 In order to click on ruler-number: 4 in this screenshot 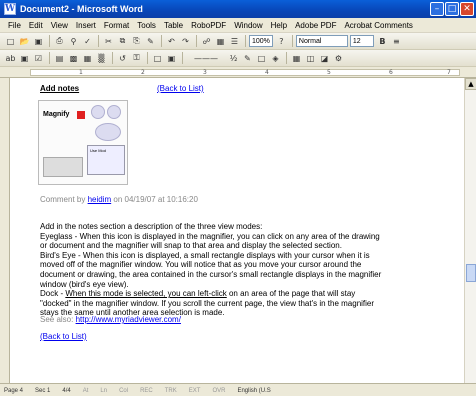, I will do `click(267, 72)`.